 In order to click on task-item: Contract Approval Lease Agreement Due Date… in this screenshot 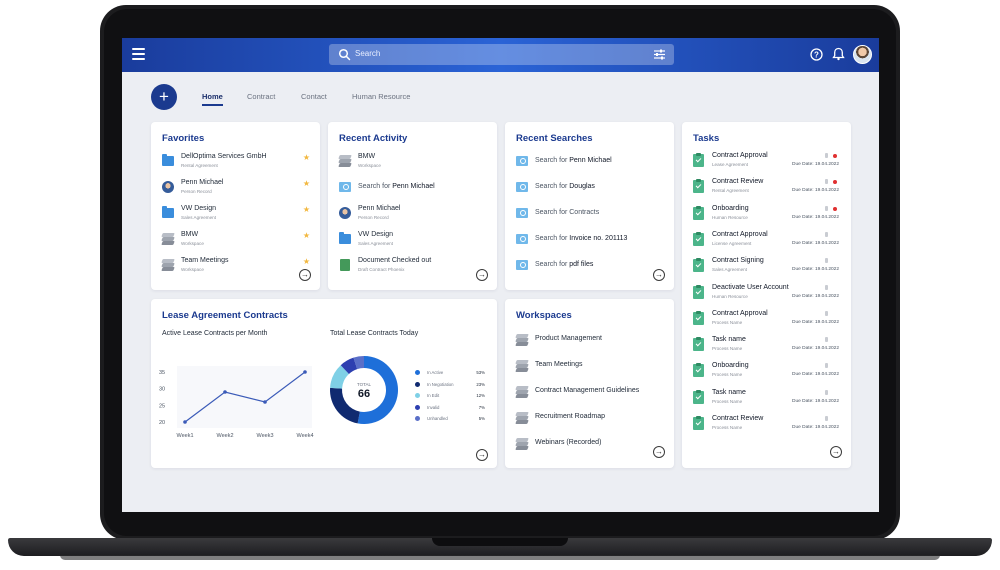, I will do `click(767, 162)`.